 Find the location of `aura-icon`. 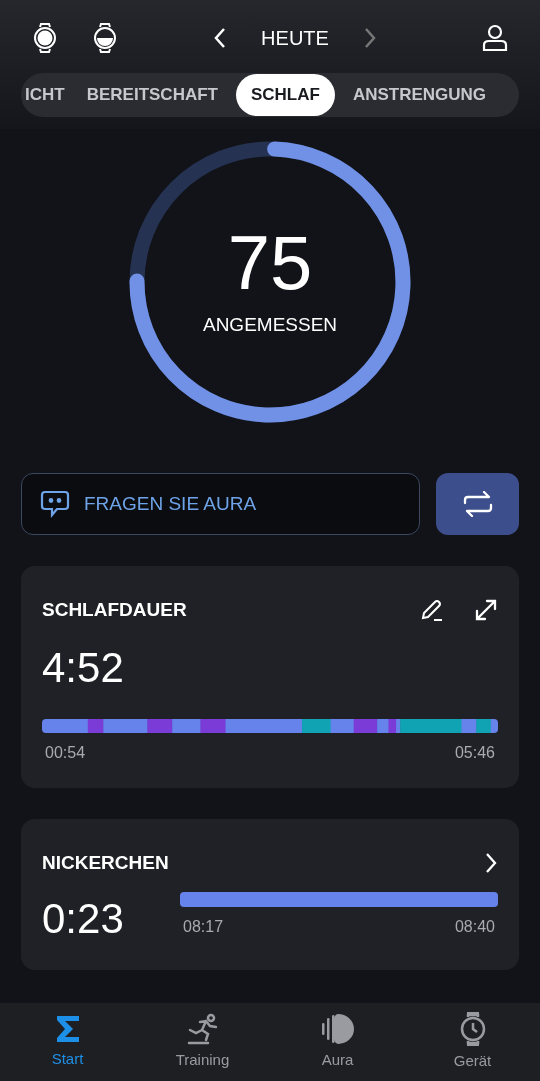

aura-icon is located at coordinates (337, 1028).